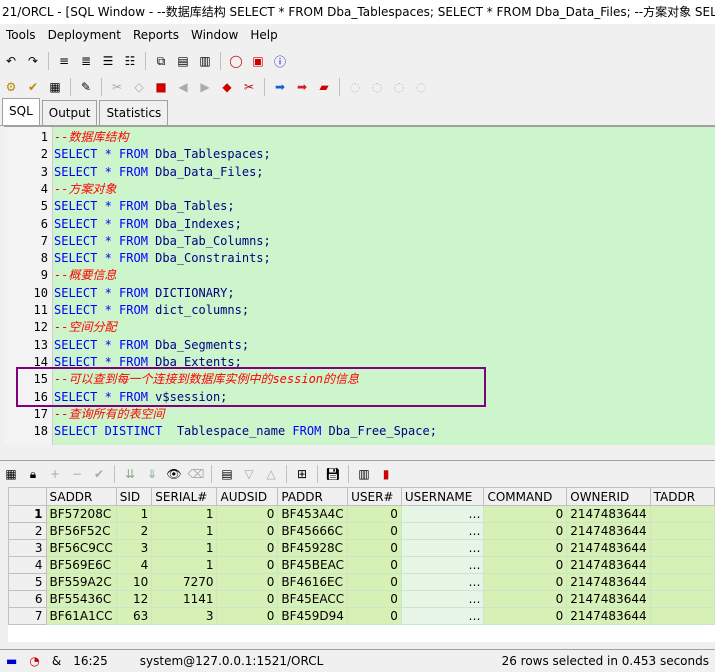 The image size is (715, 672). Describe the element at coordinates (81, 565) in the screenshot. I see `table-cell: BF569E6C` at that location.